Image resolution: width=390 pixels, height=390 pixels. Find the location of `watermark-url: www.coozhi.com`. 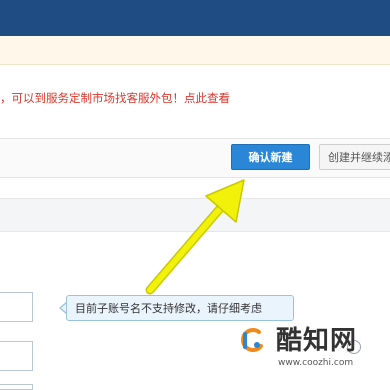

watermark-url: www.coozhi.com is located at coordinates (316, 363).